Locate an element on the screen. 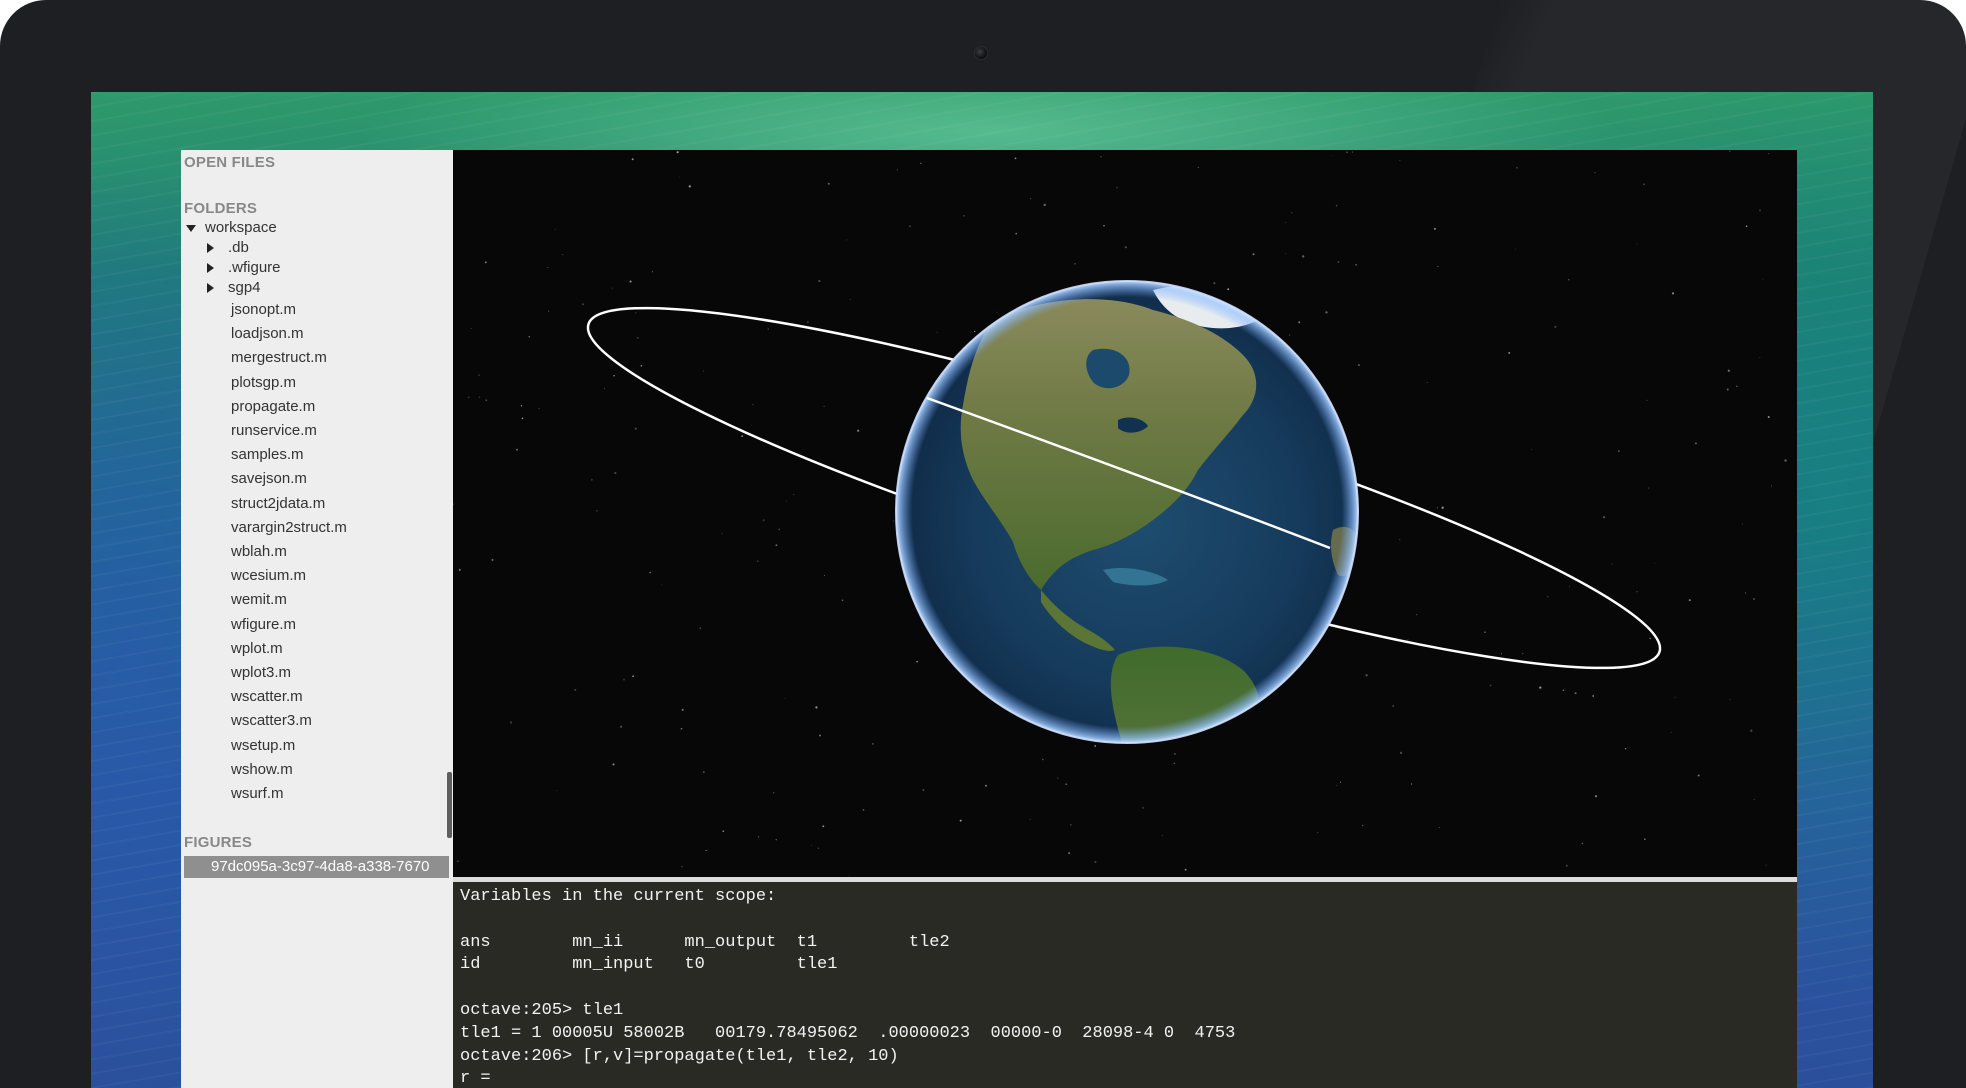 The width and height of the screenshot is (1966, 1088). file-item: wemit.m is located at coordinates (259, 600).